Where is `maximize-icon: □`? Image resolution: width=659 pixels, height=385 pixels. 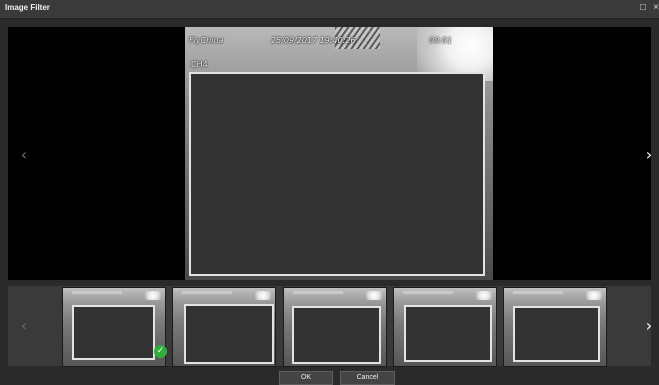
maximize-icon: □ is located at coordinates (643, 8).